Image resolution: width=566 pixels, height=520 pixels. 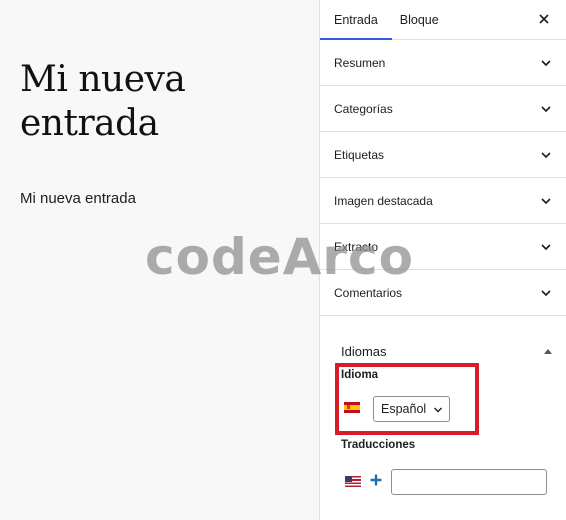 I want to click on post-paragraph: Mi nueva entrada, so click(x=78, y=198).